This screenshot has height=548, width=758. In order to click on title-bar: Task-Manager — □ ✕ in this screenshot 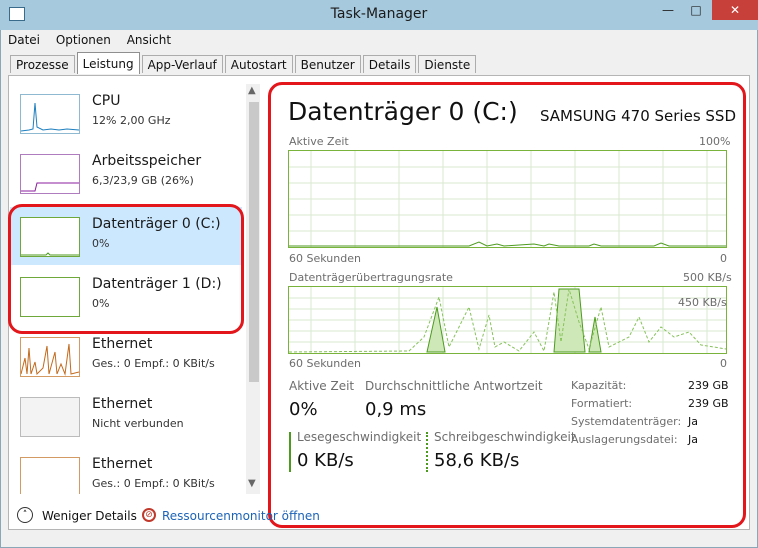, I will do `click(379, 15)`.